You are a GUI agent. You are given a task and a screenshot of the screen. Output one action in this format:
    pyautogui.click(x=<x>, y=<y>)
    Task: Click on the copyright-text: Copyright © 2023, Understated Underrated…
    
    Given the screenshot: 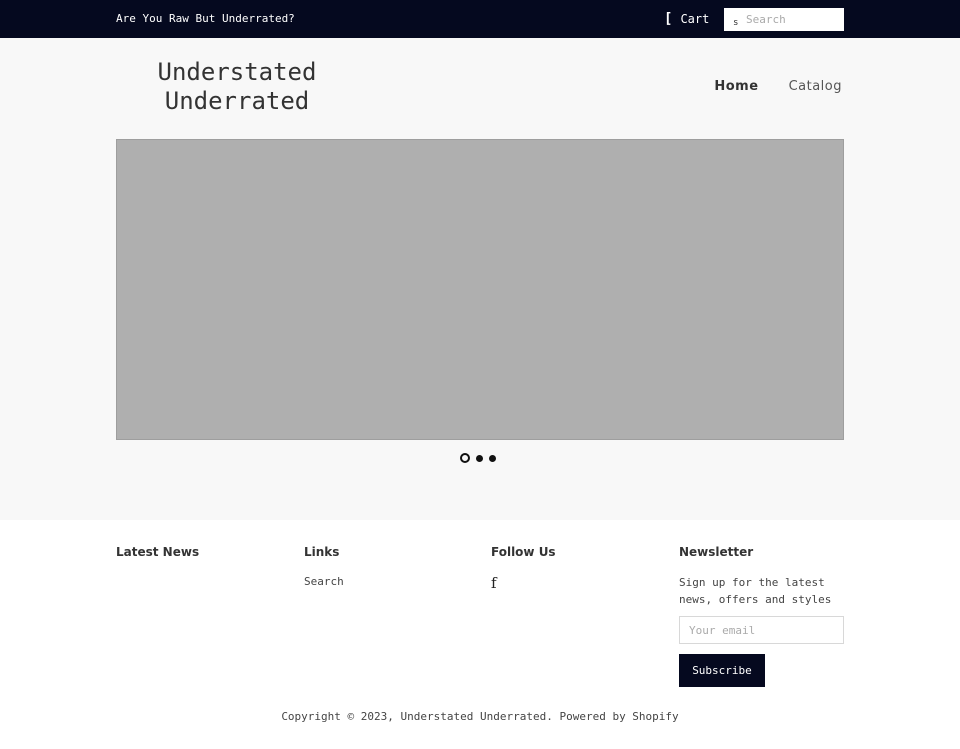 What is the action you would take?
    pyautogui.click(x=480, y=716)
    